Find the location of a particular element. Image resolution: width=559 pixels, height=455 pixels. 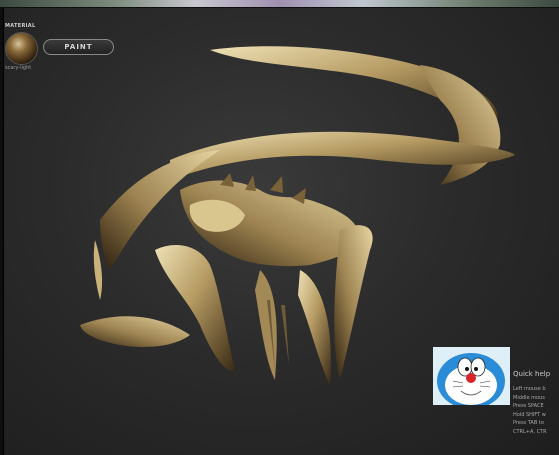

top-image-strip is located at coordinates (279, 3).